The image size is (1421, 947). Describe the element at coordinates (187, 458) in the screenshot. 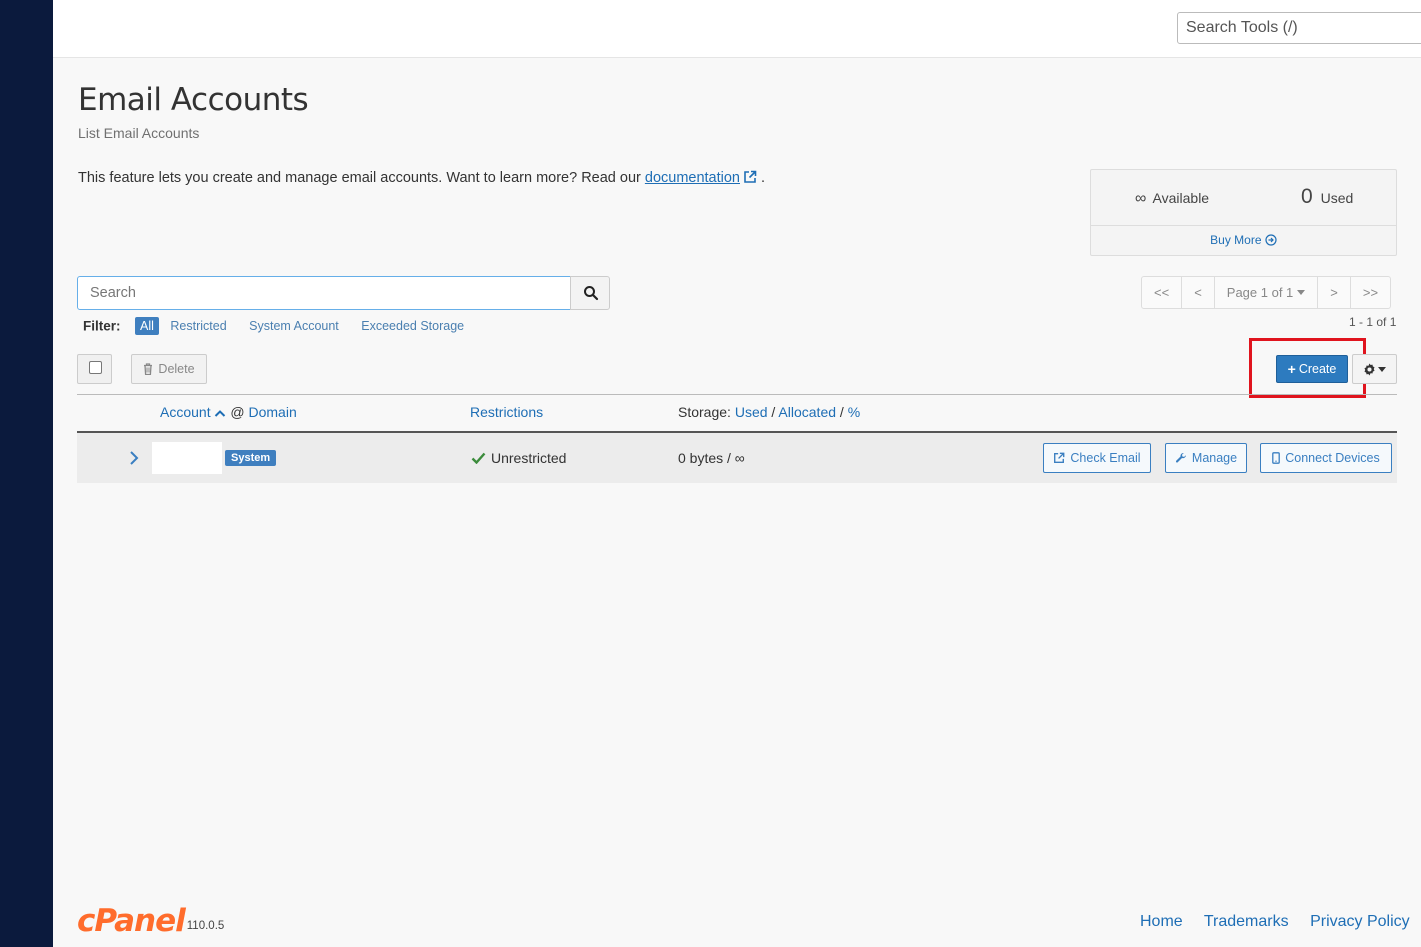

I see `account-name` at that location.